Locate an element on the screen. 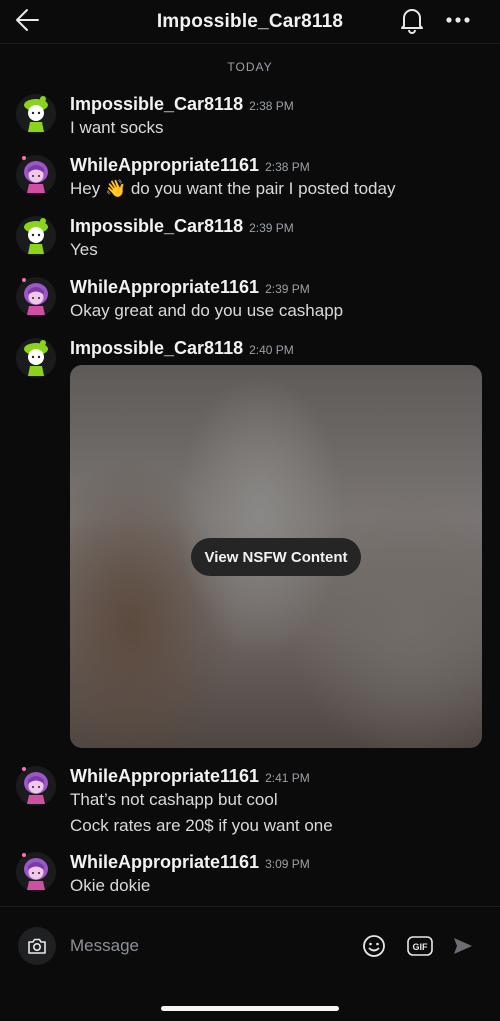 Image resolution: width=500 pixels, height=1021 pixels. message-header: WhileAppropriate1161 3:09 PM is located at coordinates (190, 862).